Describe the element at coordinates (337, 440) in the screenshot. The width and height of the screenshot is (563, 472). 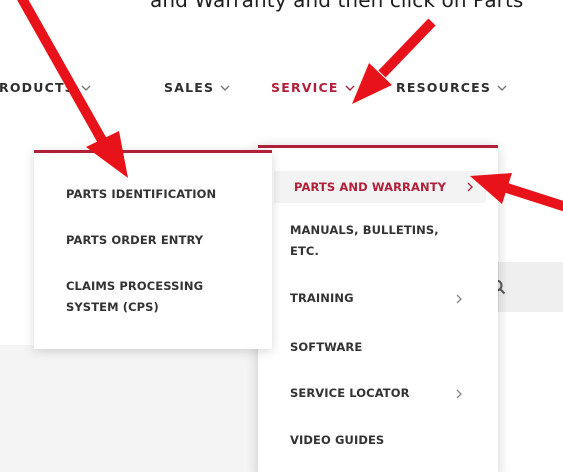
I see `menu-item-label: VIDEO GUIDES` at that location.